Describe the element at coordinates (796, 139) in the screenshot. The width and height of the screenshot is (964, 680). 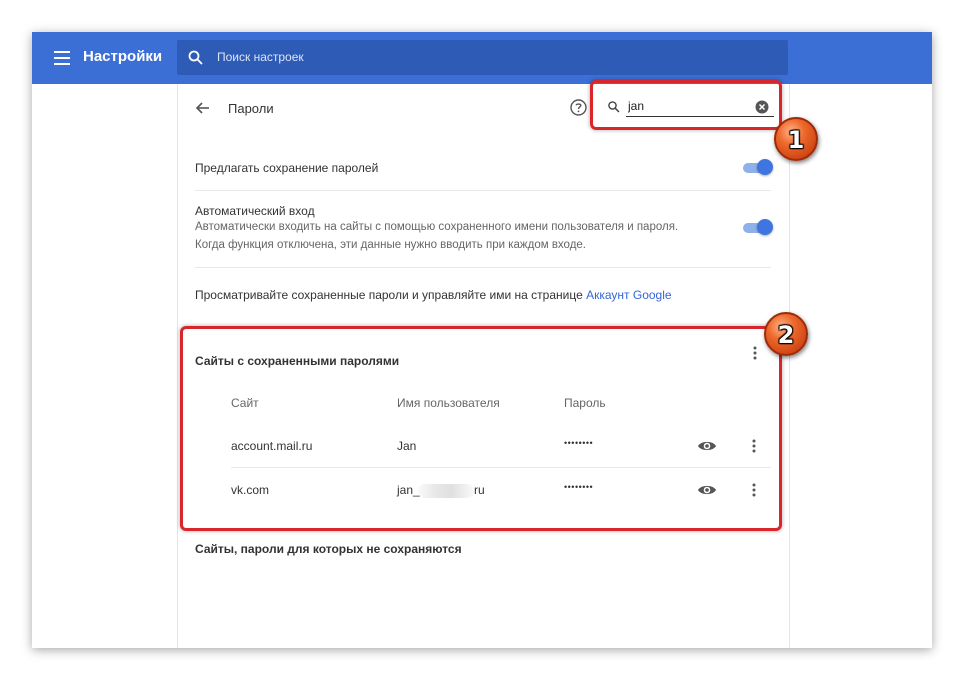
I see `annotation-badge-1: 1` at that location.